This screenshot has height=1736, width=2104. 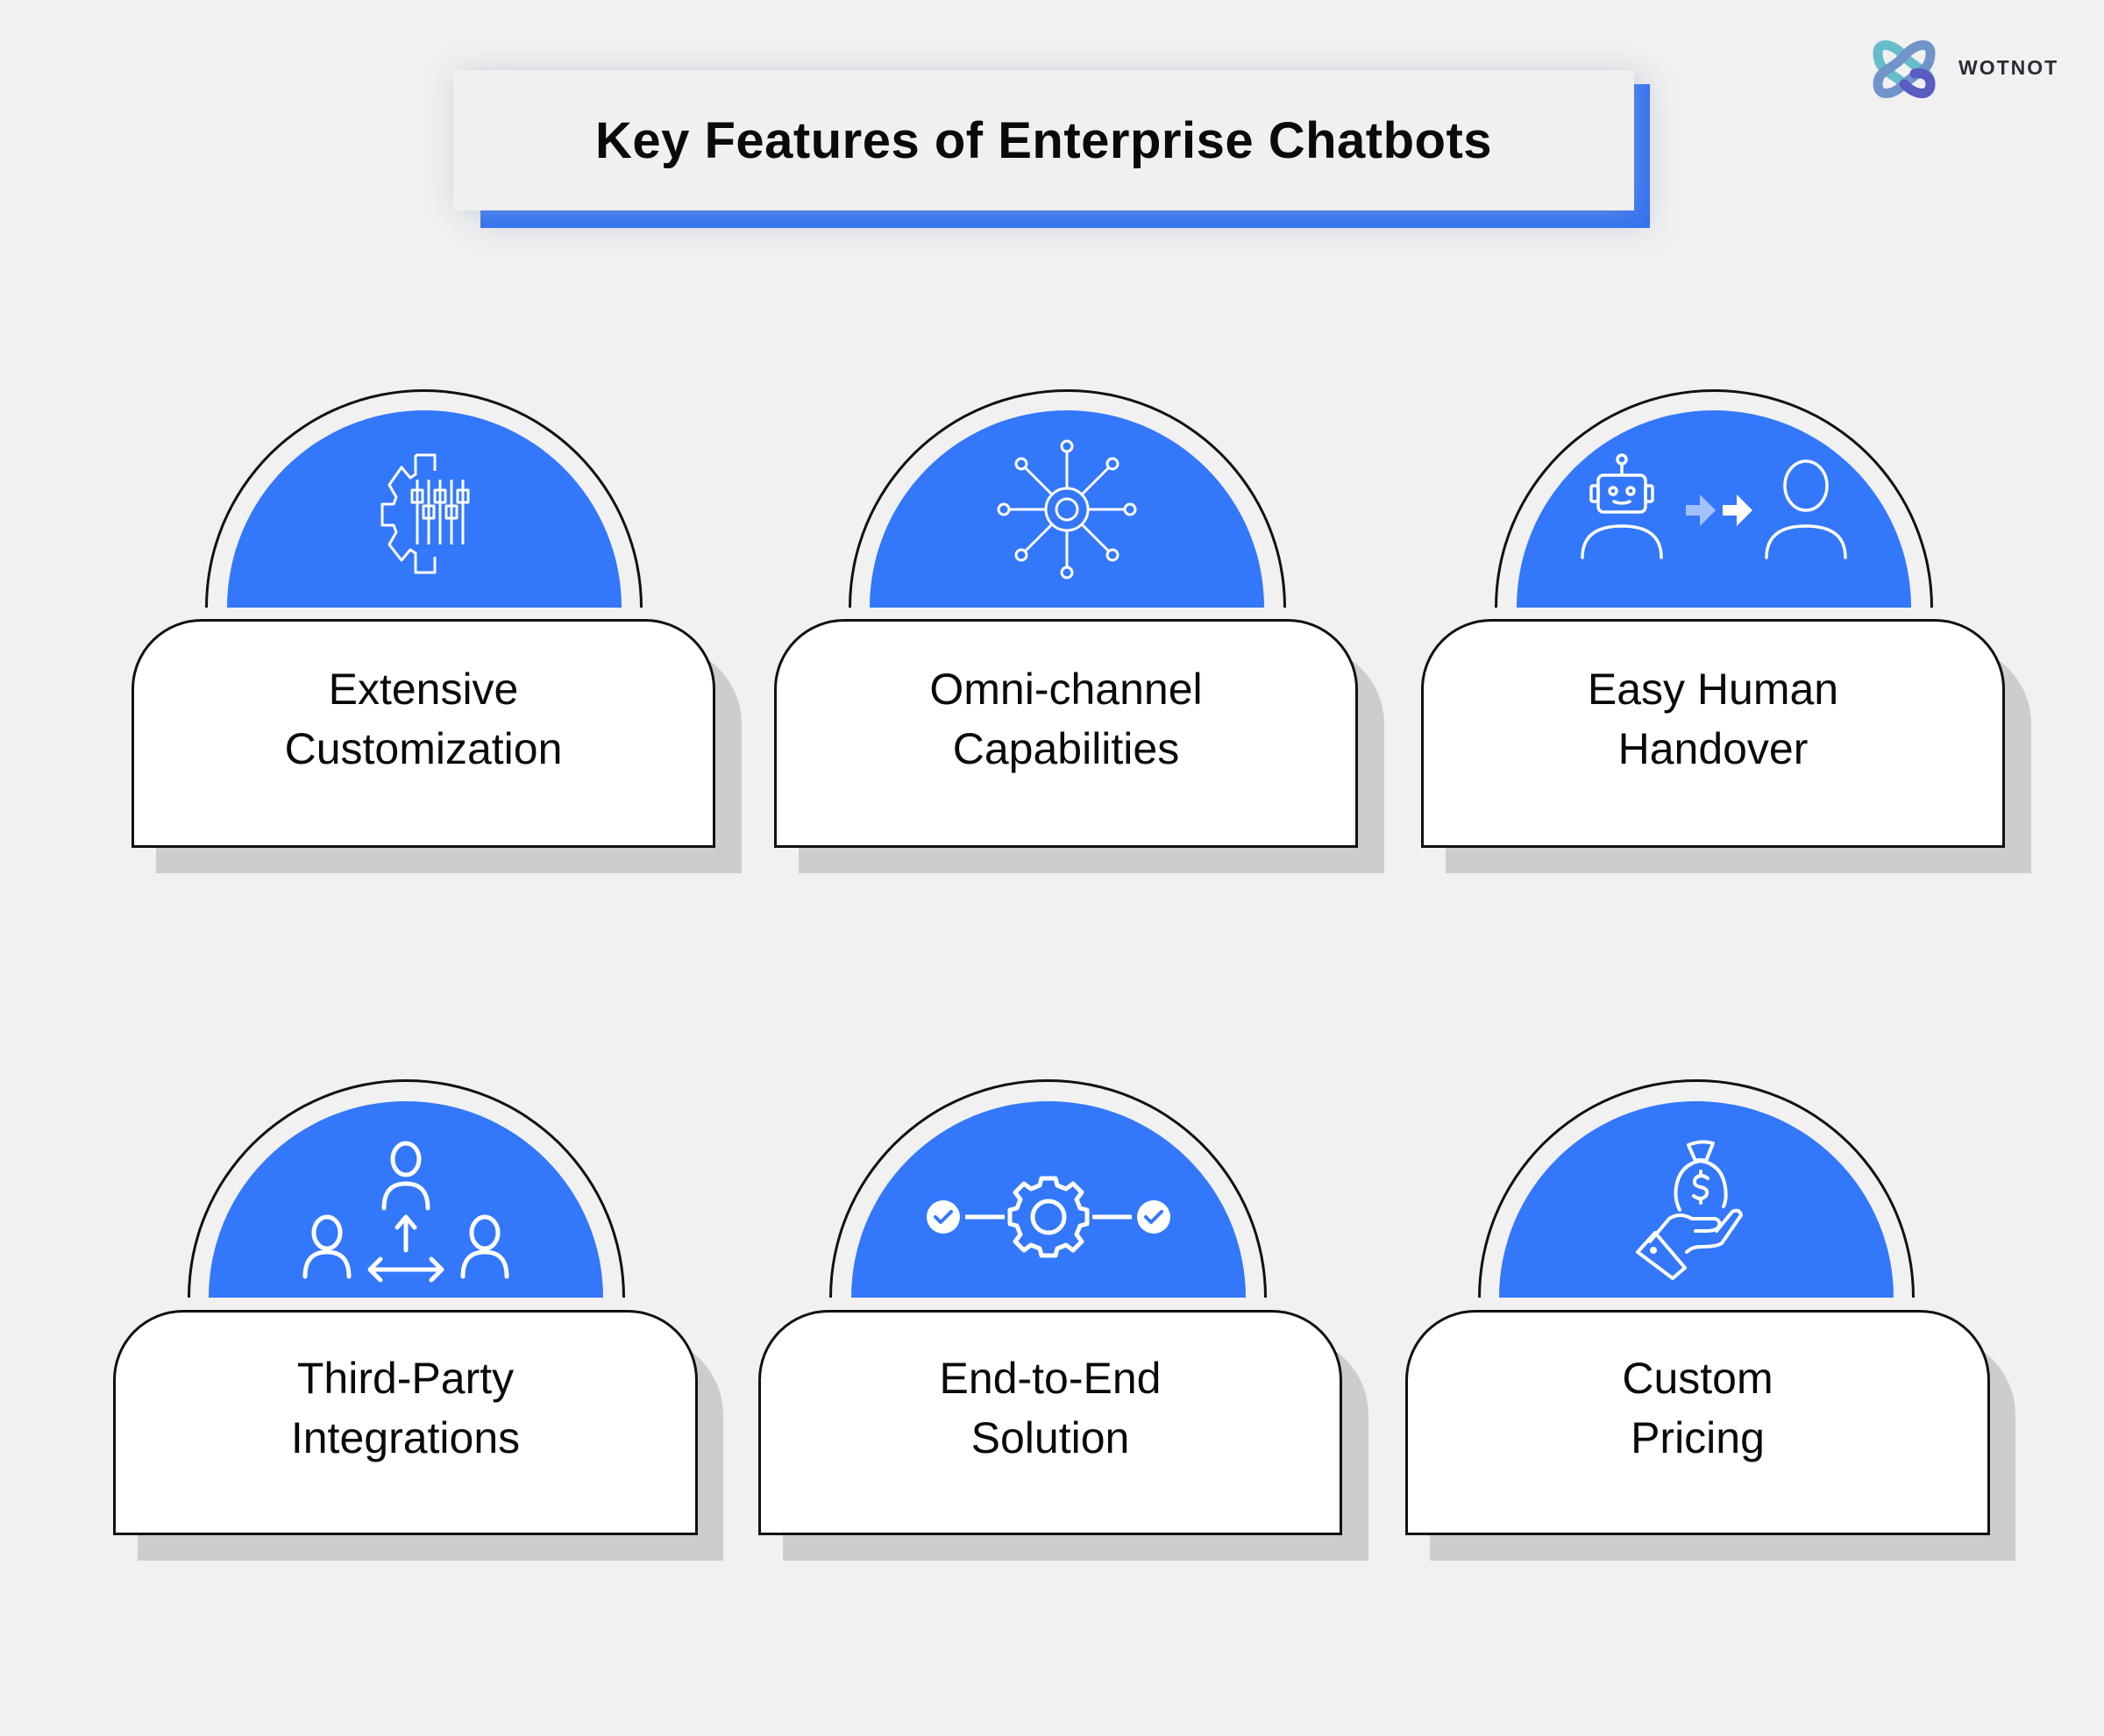 What do you see at coordinates (405, 1212) in the screenshot?
I see `people-connections-icon` at bounding box center [405, 1212].